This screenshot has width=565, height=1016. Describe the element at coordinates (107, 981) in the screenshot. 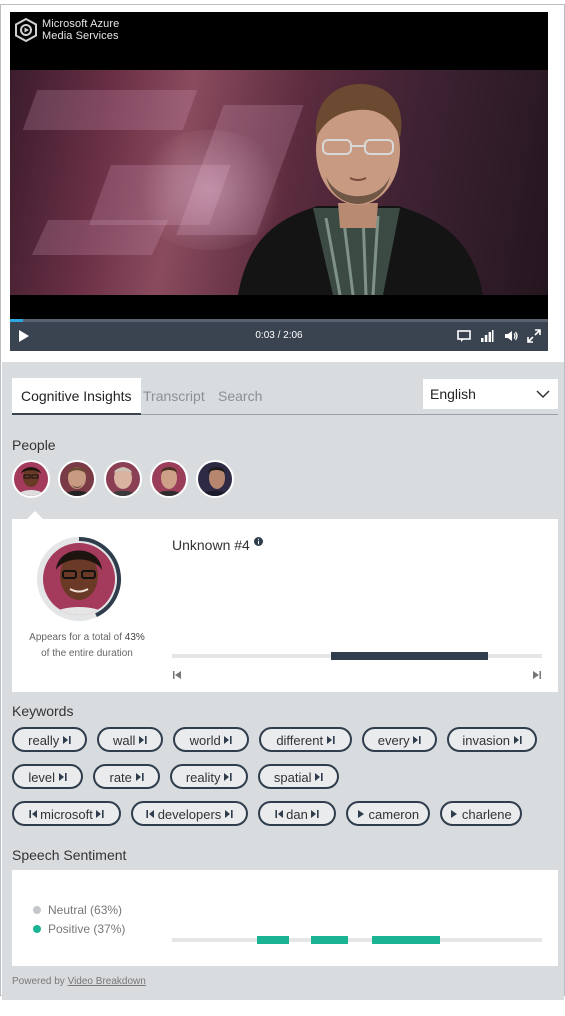

I see `video-breakdown-link: Video Breakdown` at that location.